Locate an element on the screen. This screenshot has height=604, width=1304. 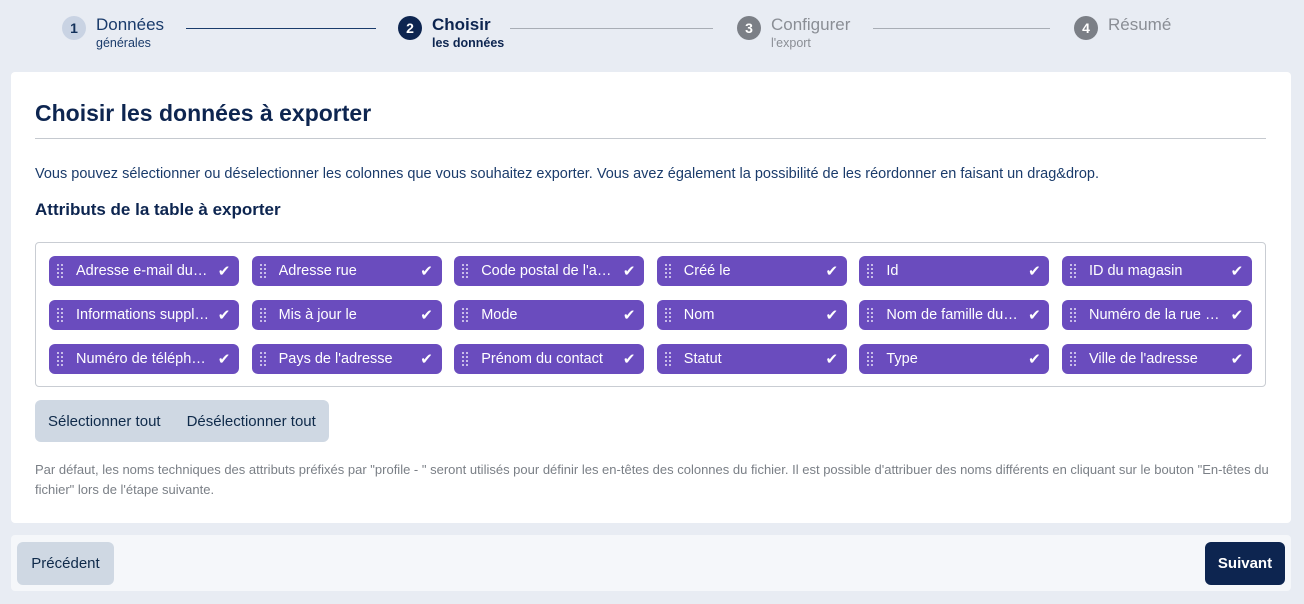
step-choose-data: 2 Choisir les données is located at coordinates (451, 32).